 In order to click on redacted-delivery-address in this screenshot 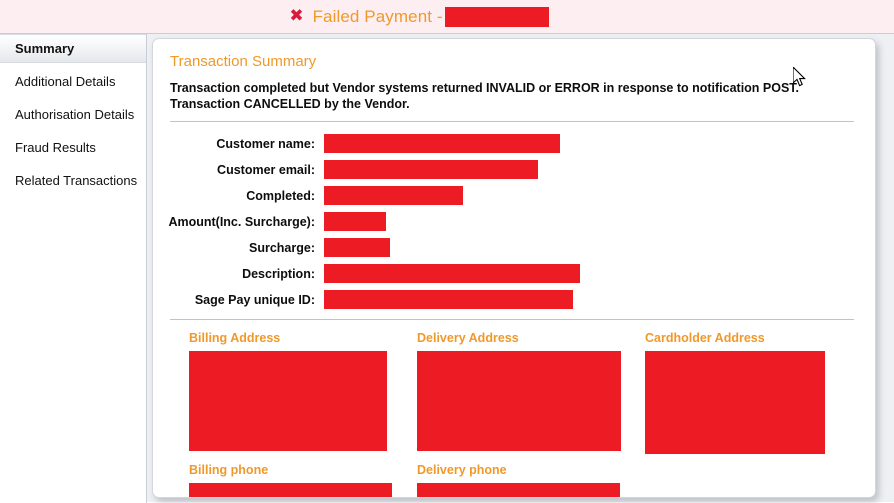, I will do `click(519, 401)`.